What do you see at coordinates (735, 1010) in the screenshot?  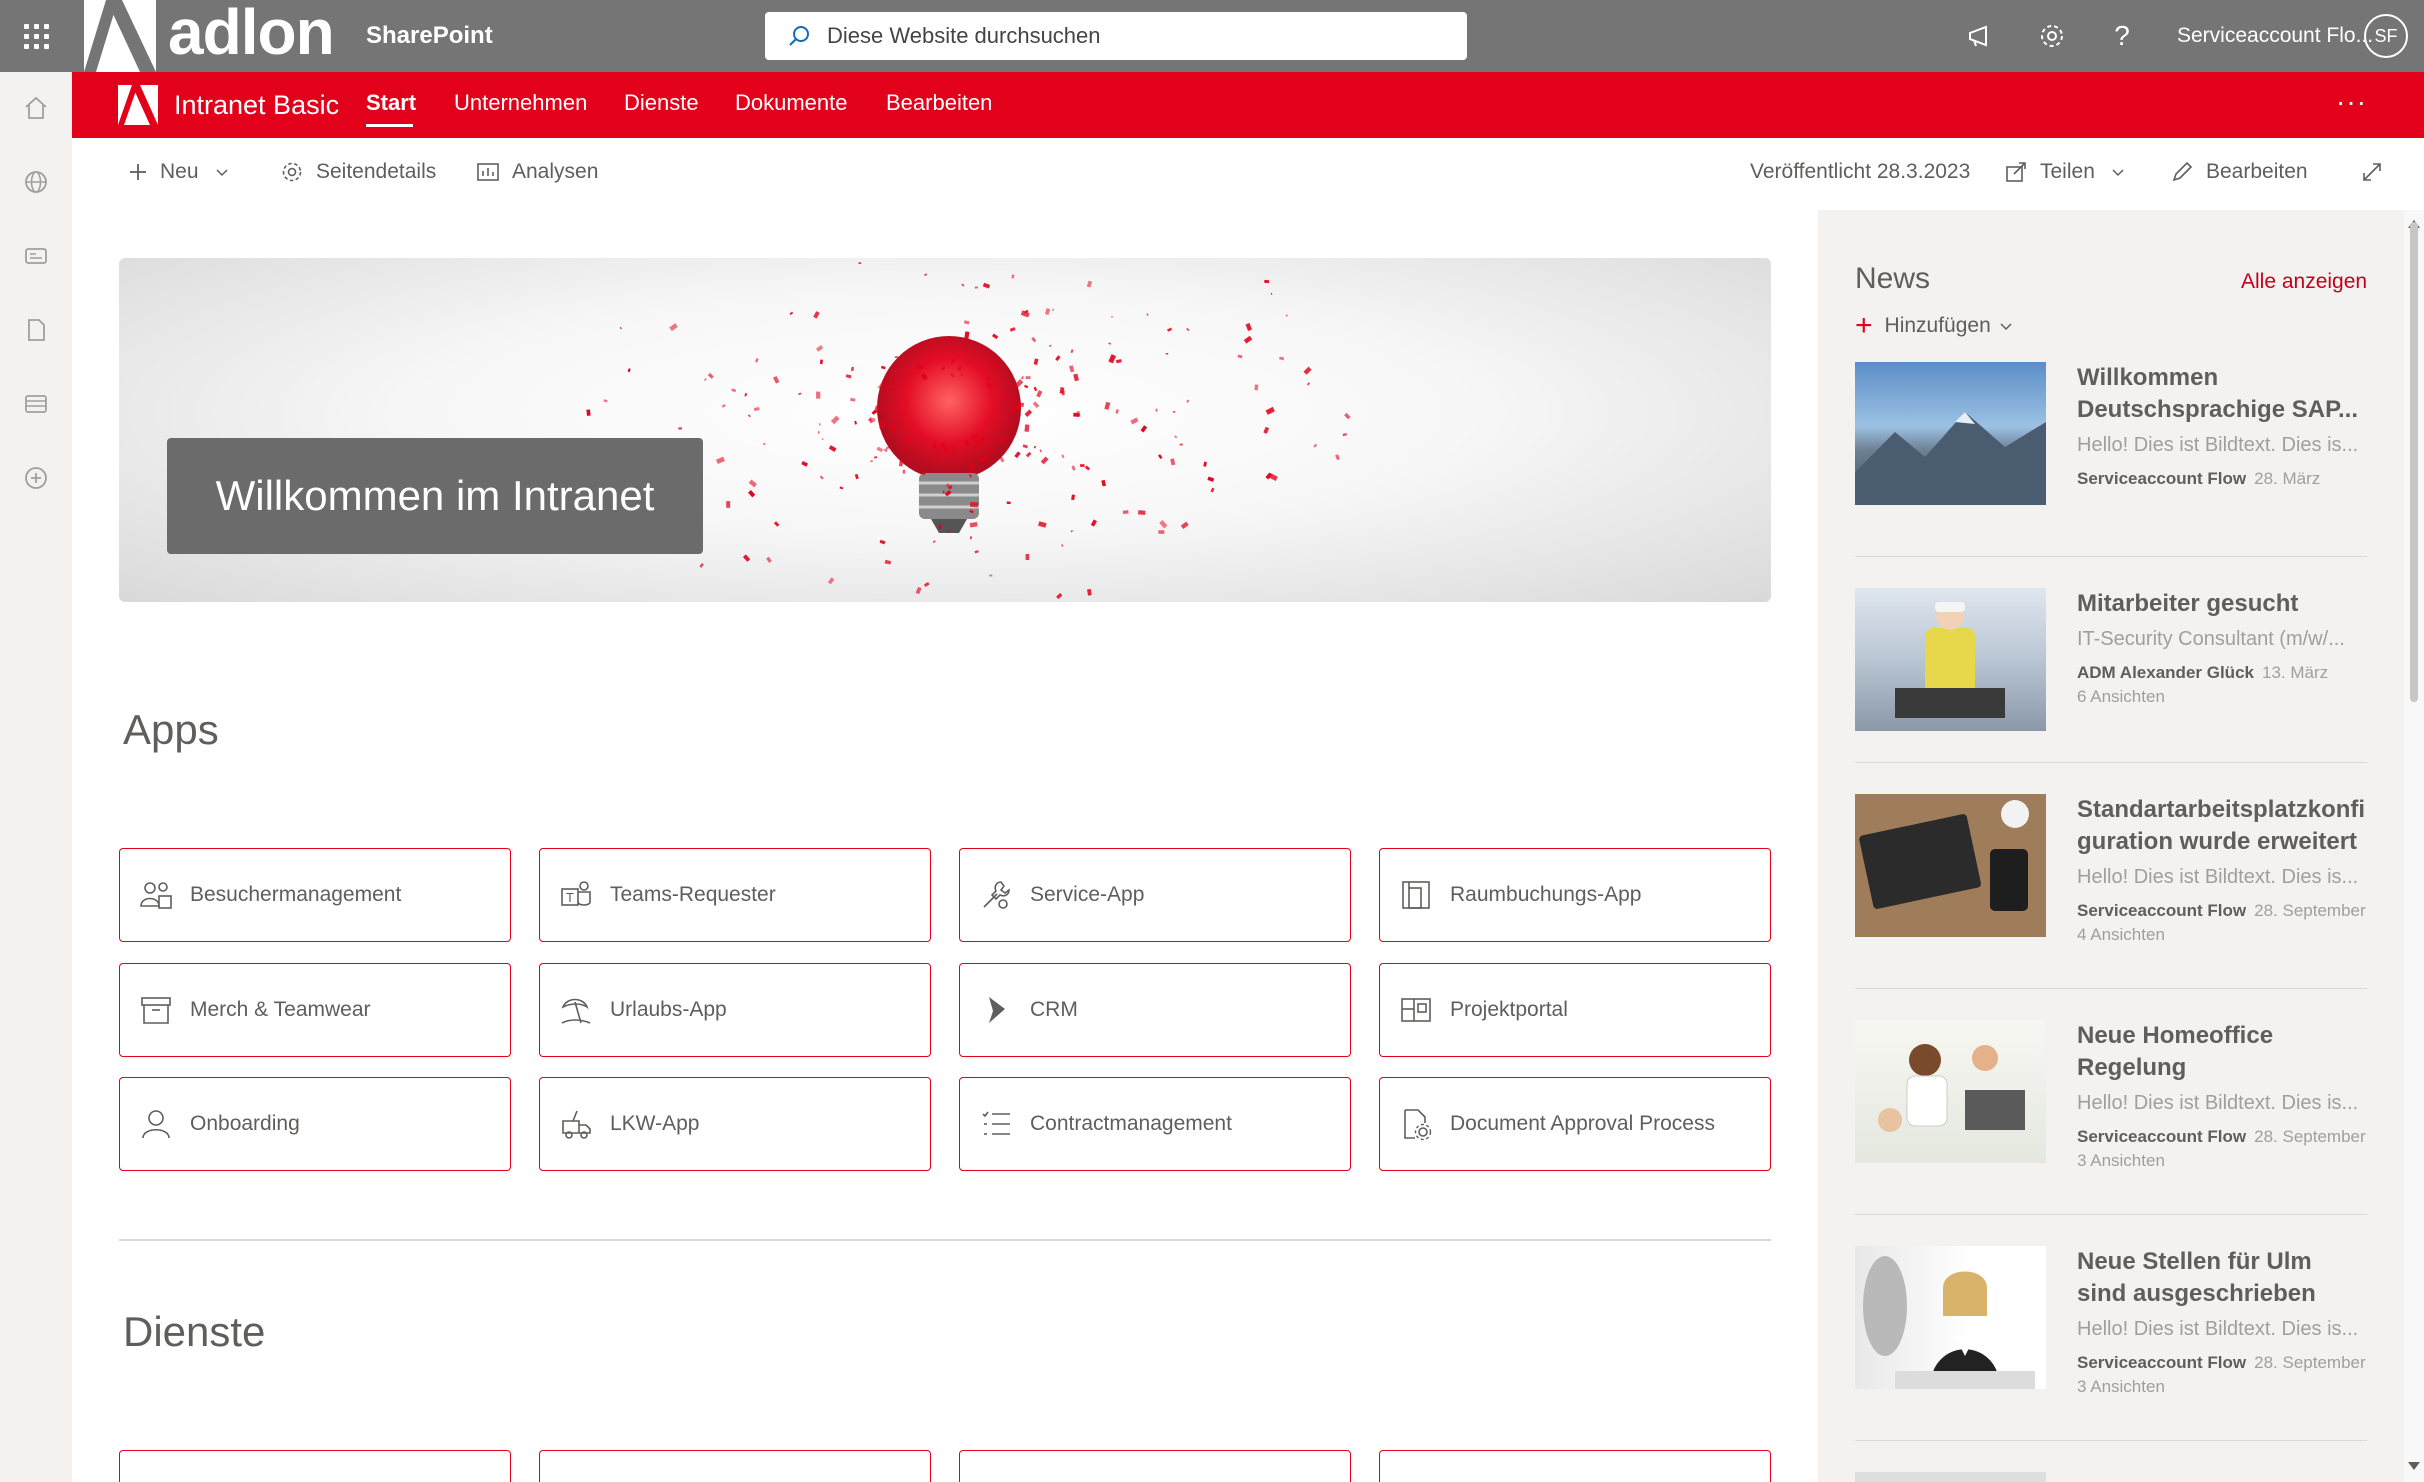 I see `app-tile-urlaubs-app: Urlaubs-App` at bounding box center [735, 1010].